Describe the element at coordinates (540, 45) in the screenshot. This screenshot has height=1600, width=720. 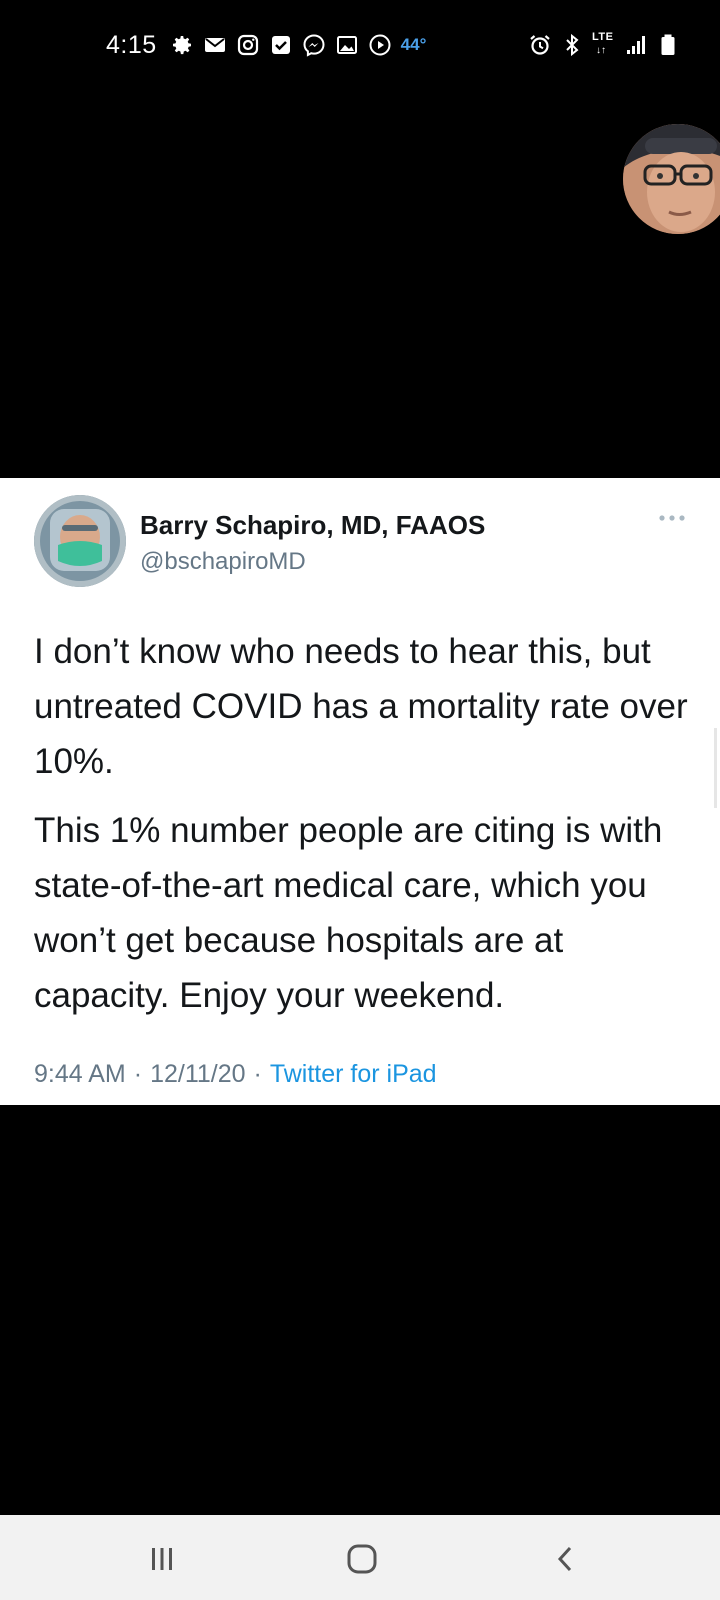
I see `alarm-icon` at that location.